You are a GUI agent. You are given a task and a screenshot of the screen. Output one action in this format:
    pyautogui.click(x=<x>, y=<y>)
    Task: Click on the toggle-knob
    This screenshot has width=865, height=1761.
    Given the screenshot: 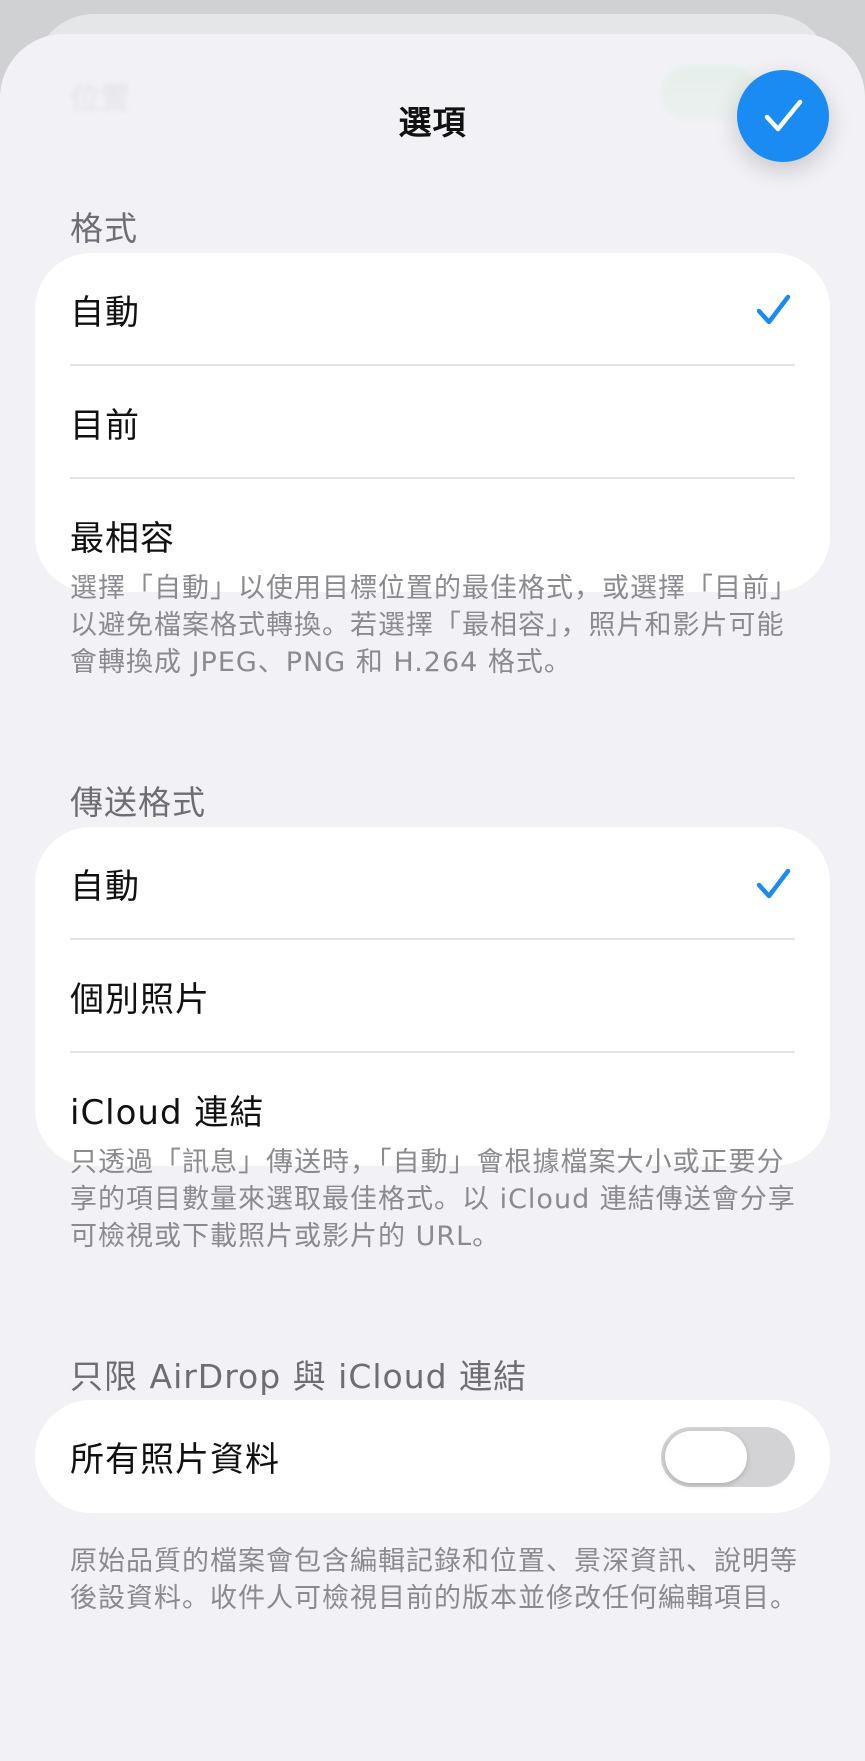 What is the action you would take?
    pyautogui.click(x=706, y=1456)
    